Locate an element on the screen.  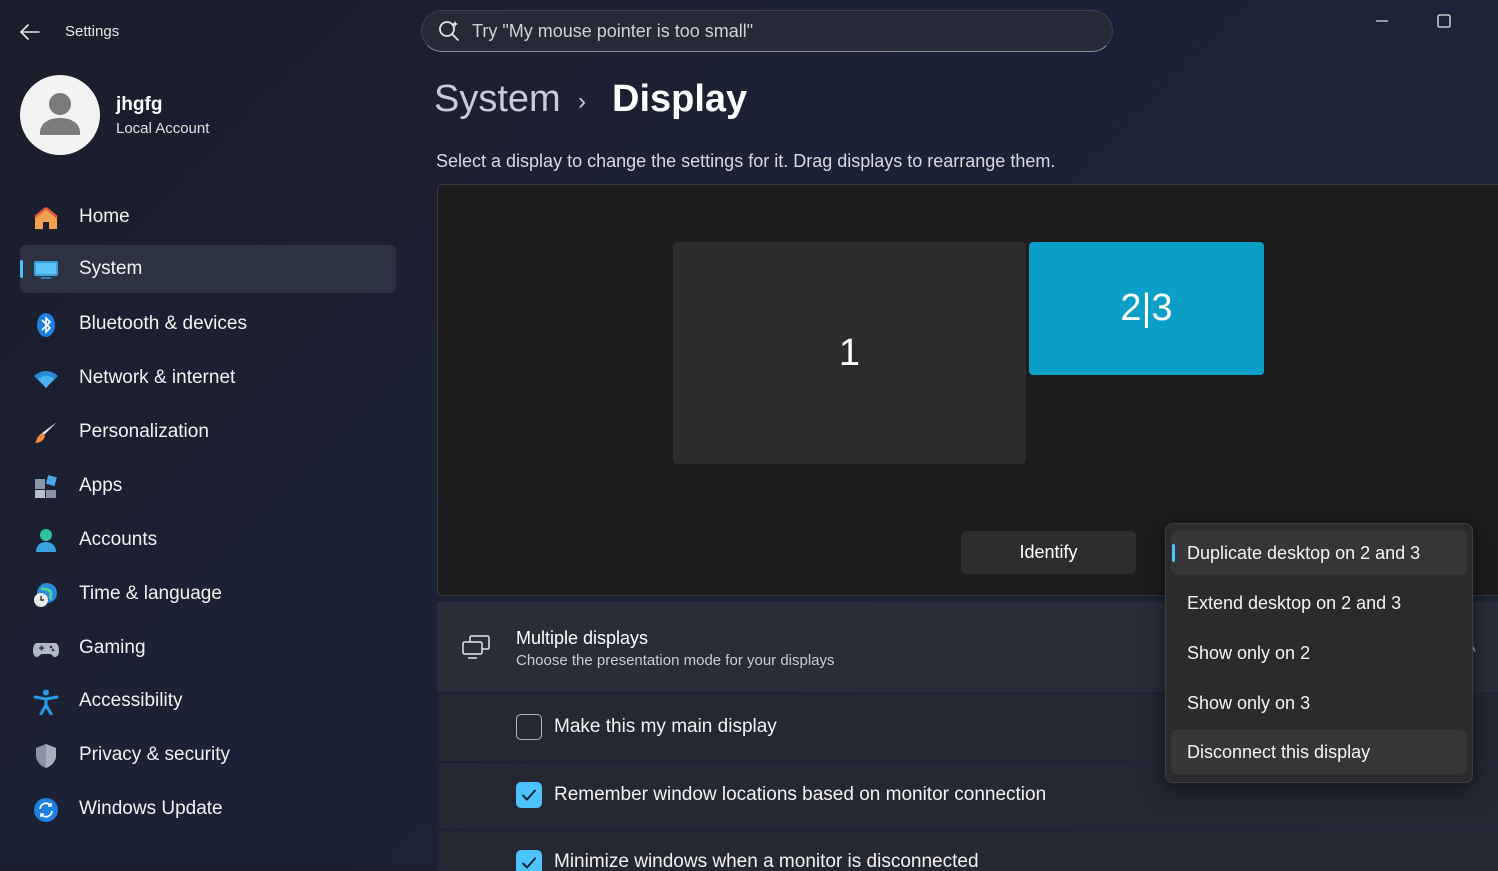
monitor-1: 1 is located at coordinates (849, 353).